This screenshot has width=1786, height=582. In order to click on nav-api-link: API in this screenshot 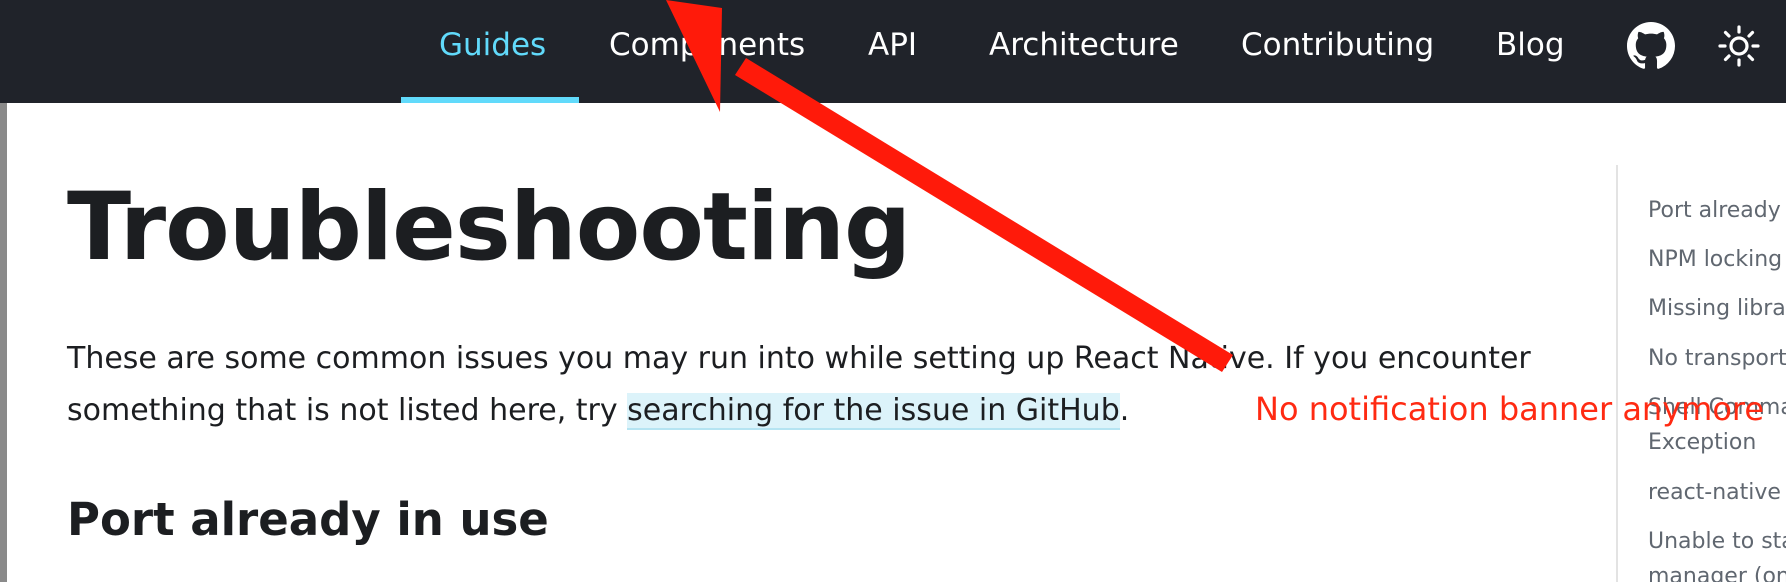, I will do `click(892, 51)`.